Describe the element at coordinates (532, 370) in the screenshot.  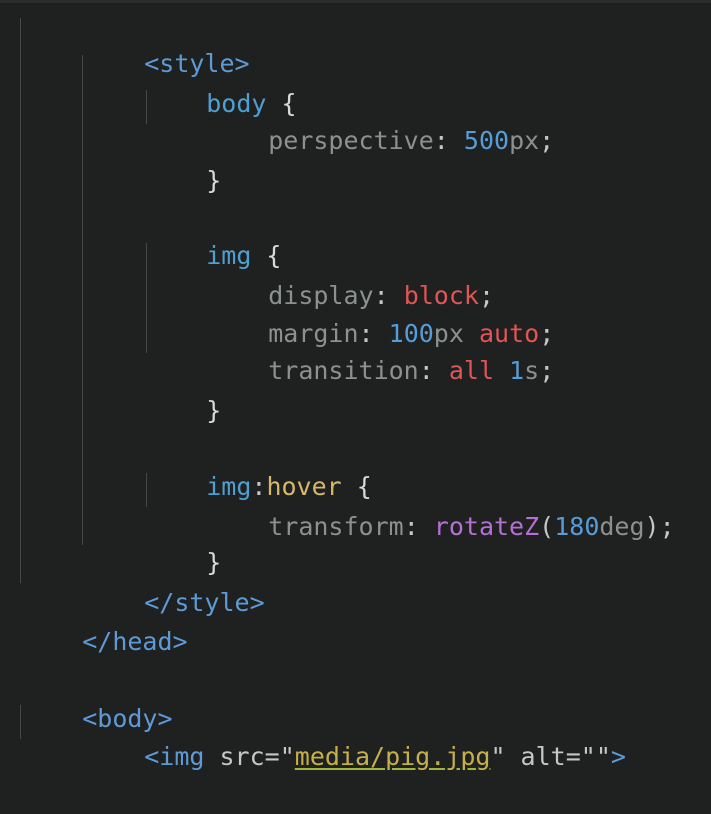
I see `unit: s` at that location.